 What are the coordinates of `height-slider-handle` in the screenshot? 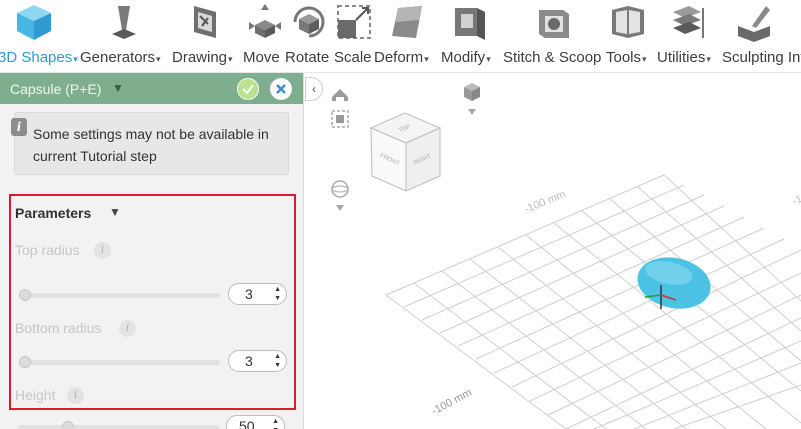 It's located at (68, 425).